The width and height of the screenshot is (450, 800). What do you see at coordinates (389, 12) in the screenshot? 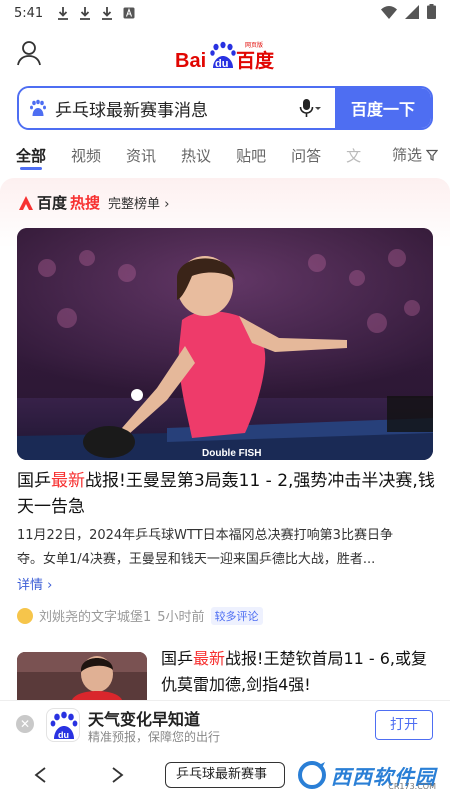
I see `wifi-icon` at bounding box center [389, 12].